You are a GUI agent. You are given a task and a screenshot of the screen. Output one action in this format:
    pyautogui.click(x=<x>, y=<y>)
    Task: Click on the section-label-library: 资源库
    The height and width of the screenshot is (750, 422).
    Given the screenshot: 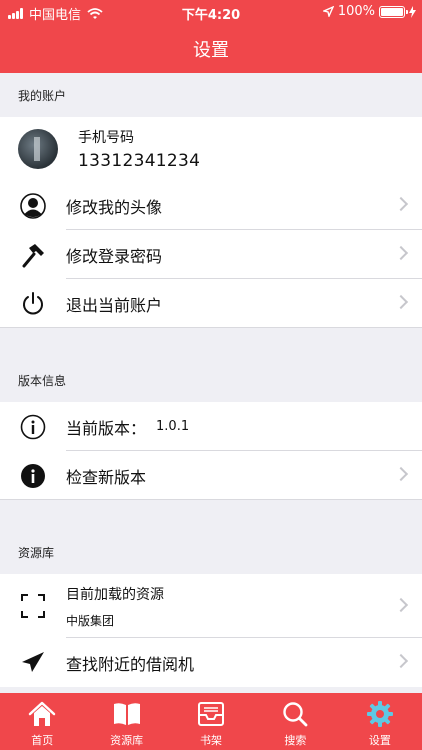 What is the action you would take?
    pyautogui.click(x=36, y=552)
    